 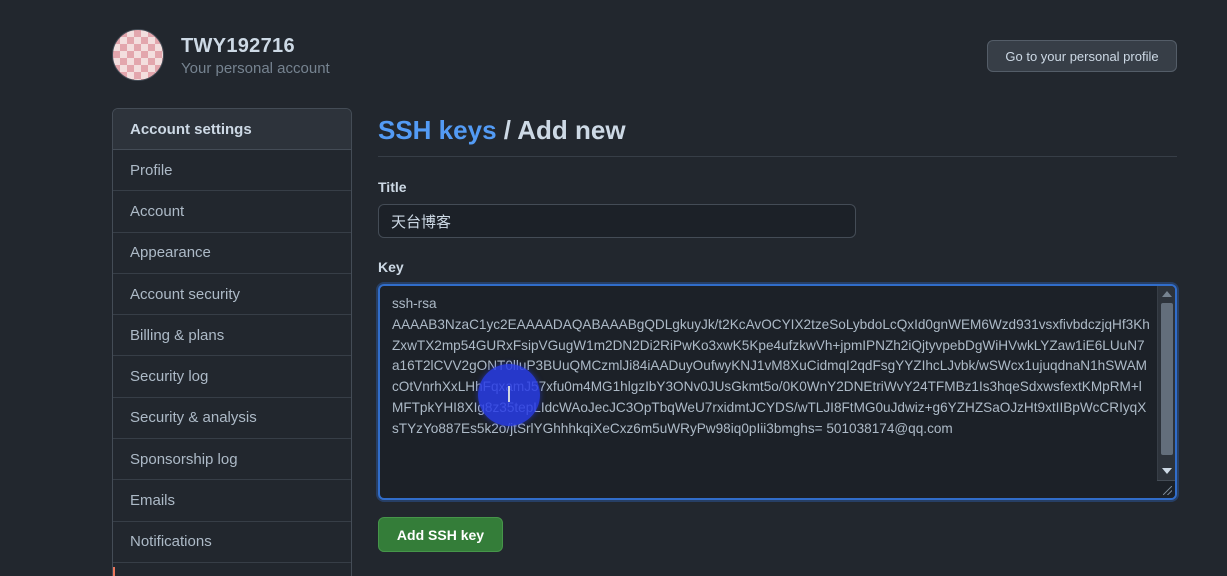 What do you see at coordinates (232, 129) in the screenshot?
I see `sidebar-heading: Account settings` at bounding box center [232, 129].